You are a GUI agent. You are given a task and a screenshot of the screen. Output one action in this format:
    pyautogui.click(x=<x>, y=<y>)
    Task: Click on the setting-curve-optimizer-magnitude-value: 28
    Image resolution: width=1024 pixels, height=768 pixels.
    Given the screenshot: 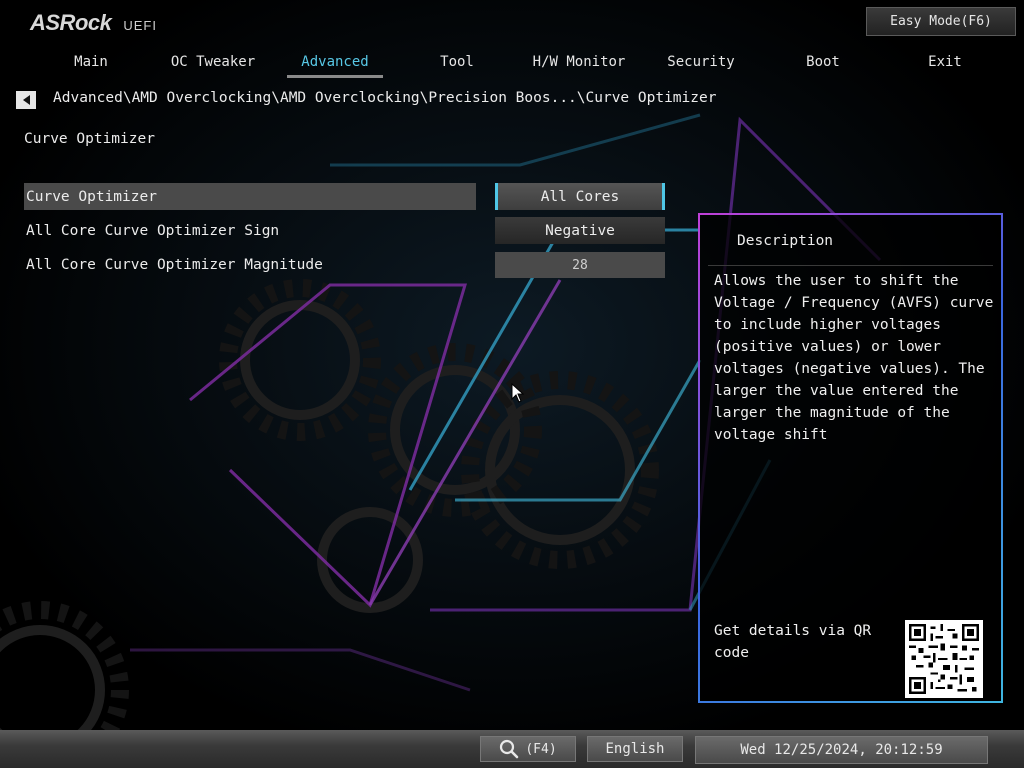 What is the action you would take?
    pyautogui.click(x=580, y=265)
    